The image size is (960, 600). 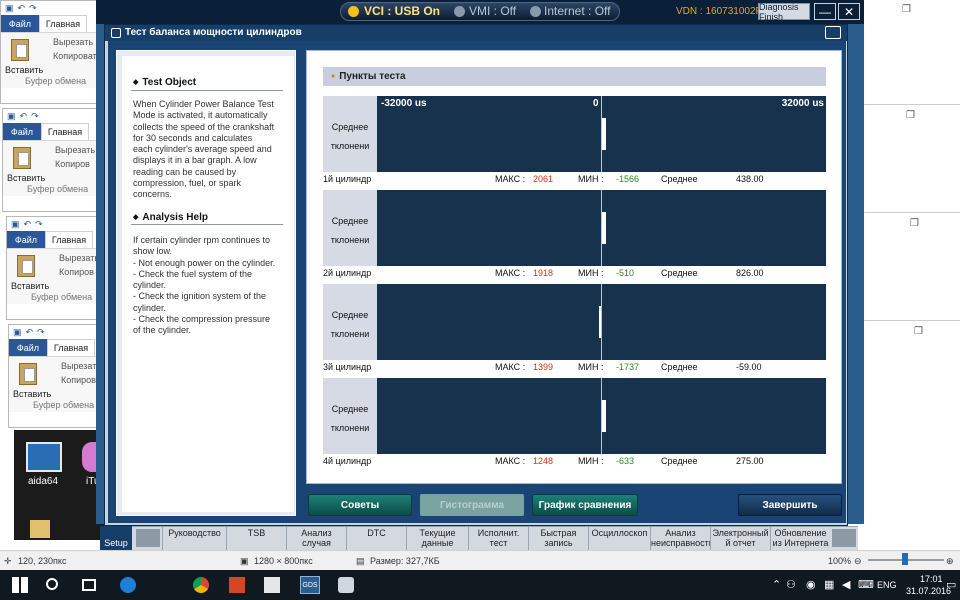 I want to click on chrome-icon, so click(x=201, y=585).